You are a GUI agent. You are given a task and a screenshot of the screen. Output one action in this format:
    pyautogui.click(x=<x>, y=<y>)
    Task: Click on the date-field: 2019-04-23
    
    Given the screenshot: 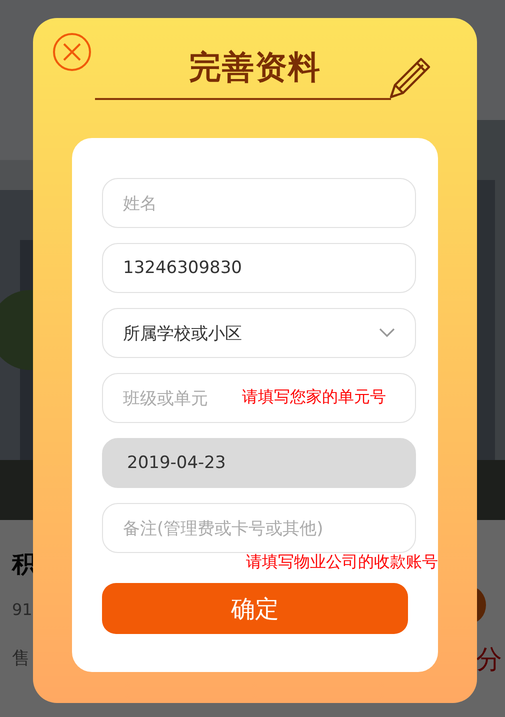 What is the action you would take?
    pyautogui.click(x=259, y=463)
    